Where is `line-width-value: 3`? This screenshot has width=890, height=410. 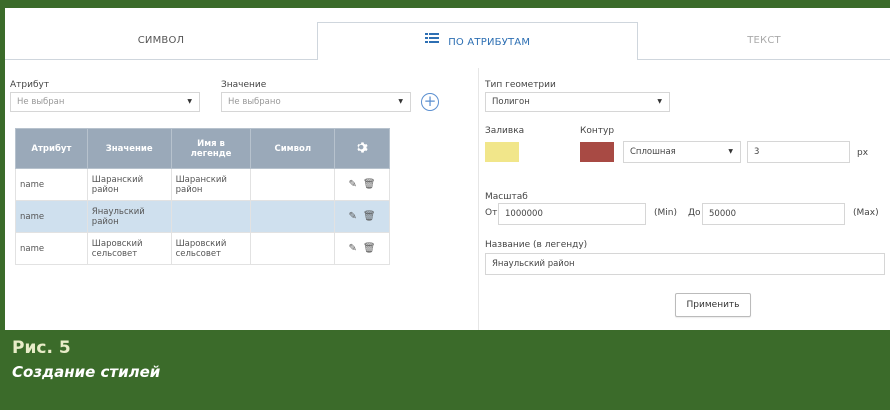
line-width-value: 3 is located at coordinates (757, 152).